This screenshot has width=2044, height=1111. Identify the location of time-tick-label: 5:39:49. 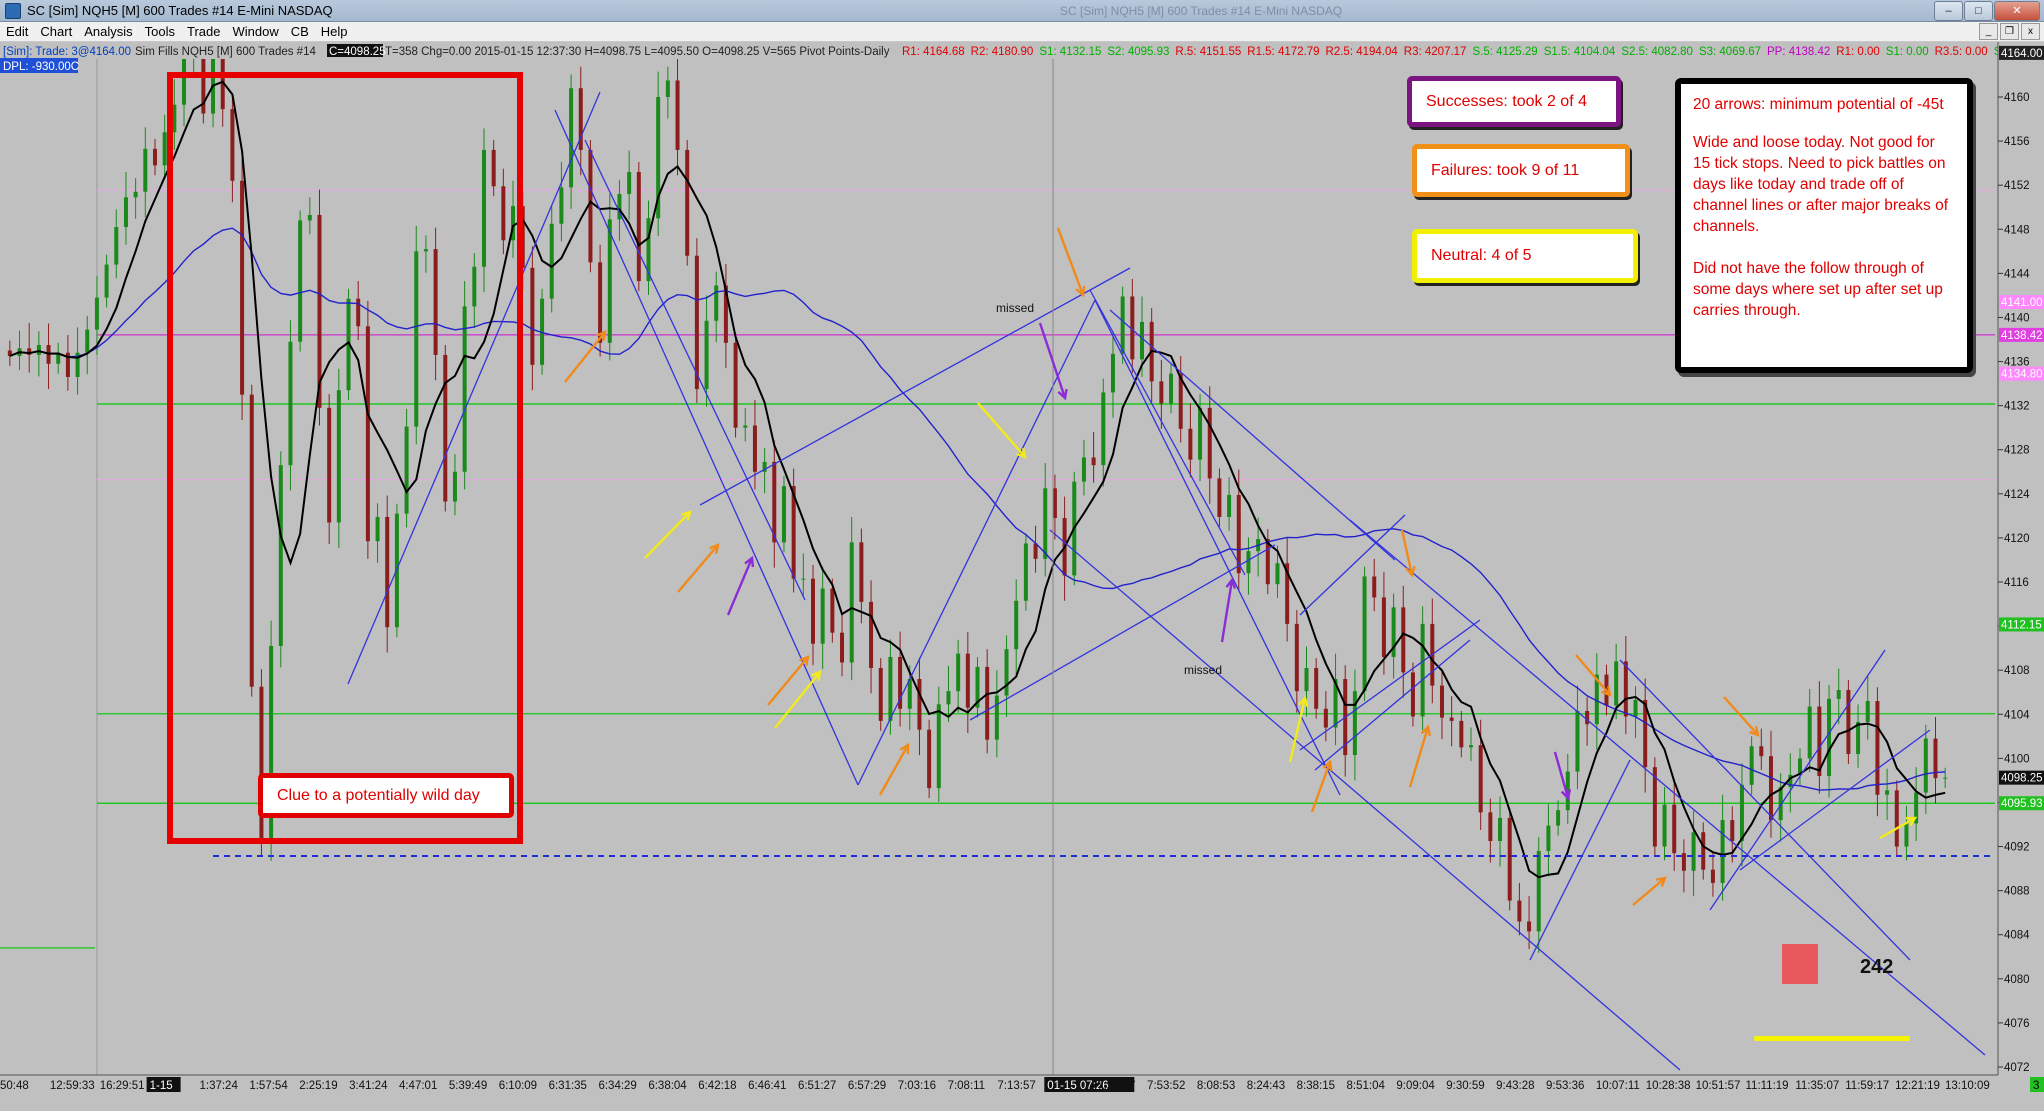
(468, 1086).